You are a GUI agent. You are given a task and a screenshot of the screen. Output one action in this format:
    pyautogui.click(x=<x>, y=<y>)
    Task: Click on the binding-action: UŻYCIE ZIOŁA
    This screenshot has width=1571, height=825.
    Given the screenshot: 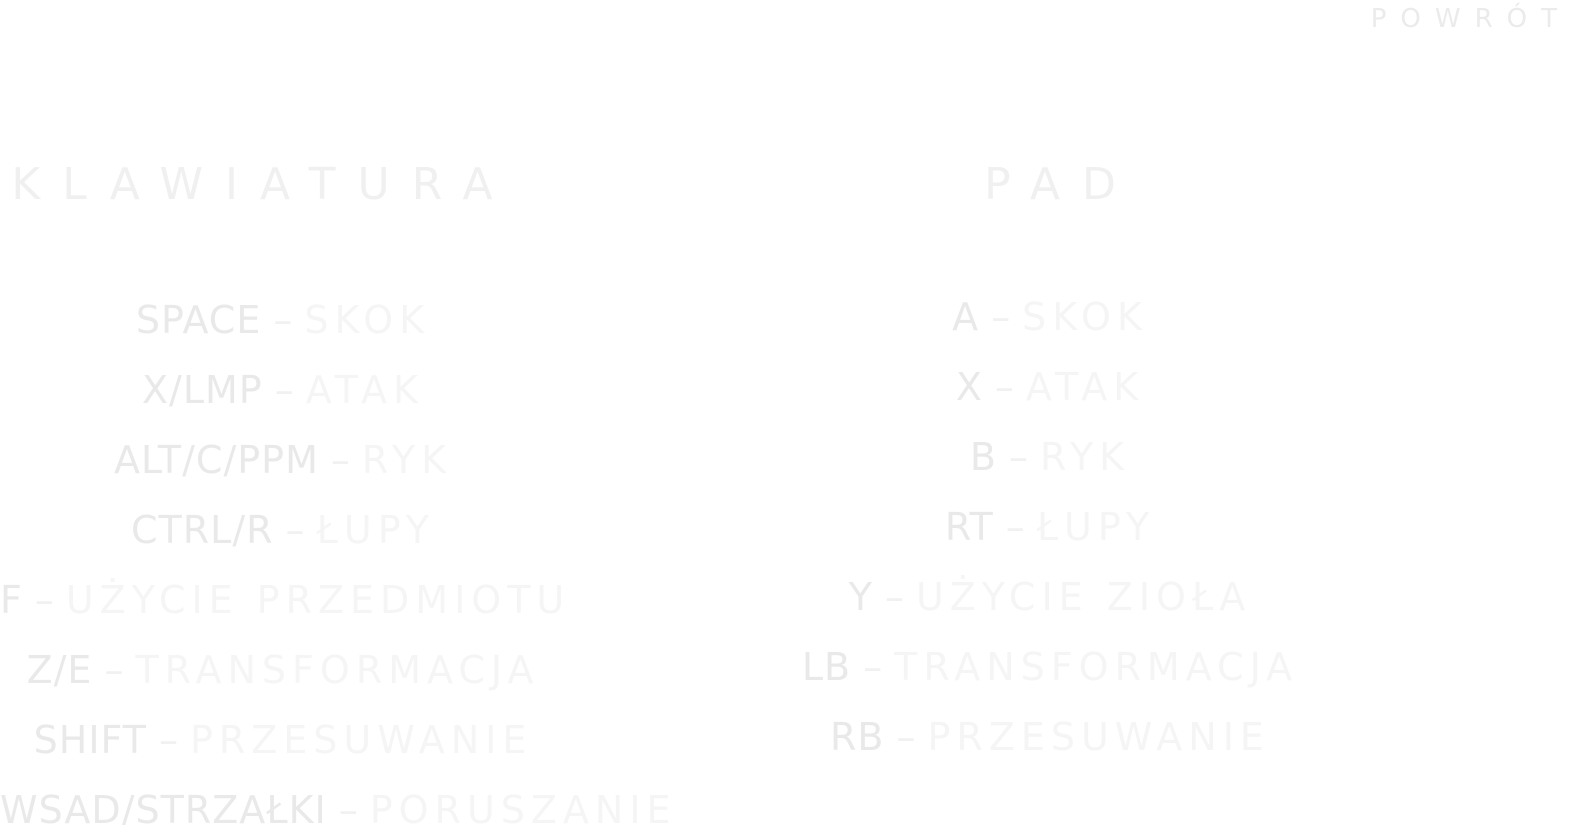 What is the action you would take?
    pyautogui.click(x=1083, y=597)
    